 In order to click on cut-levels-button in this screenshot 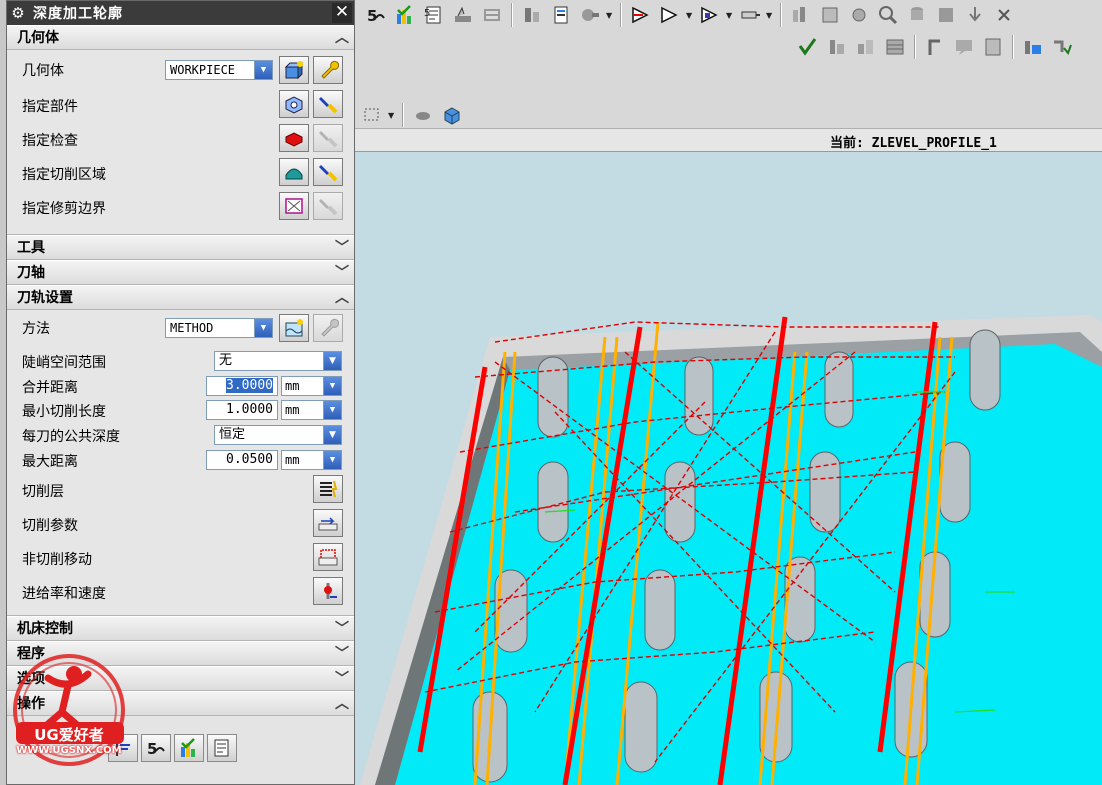, I will do `click(328, 489)`.